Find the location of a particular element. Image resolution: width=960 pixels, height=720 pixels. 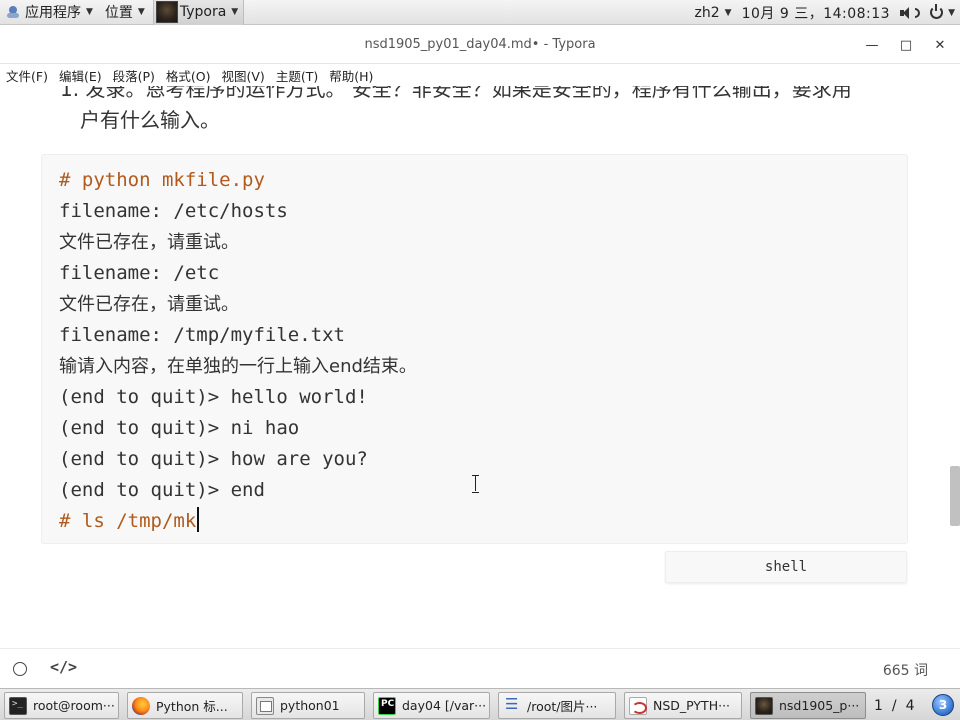

status-bar: </> 665 词 is located at coordinates (480, 668).